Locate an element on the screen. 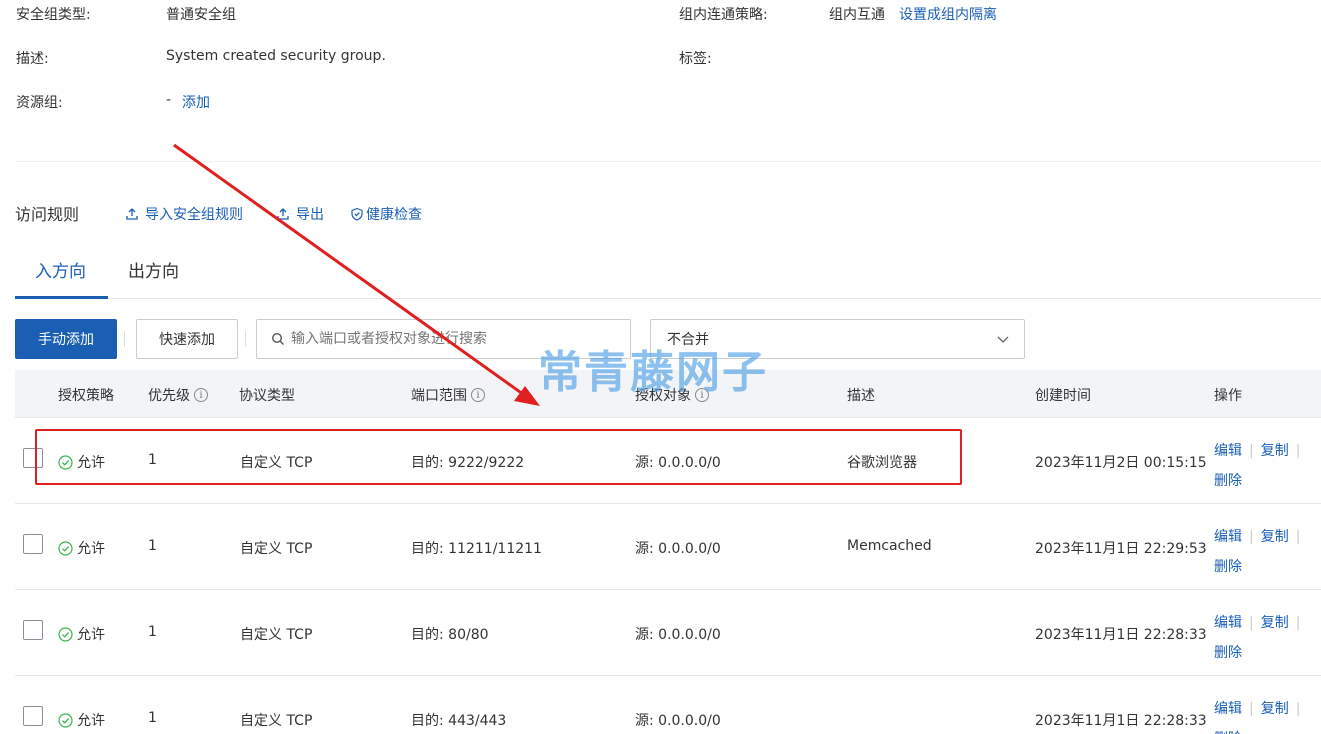  chevron-down-icon is located at coordinates (1003, 339).